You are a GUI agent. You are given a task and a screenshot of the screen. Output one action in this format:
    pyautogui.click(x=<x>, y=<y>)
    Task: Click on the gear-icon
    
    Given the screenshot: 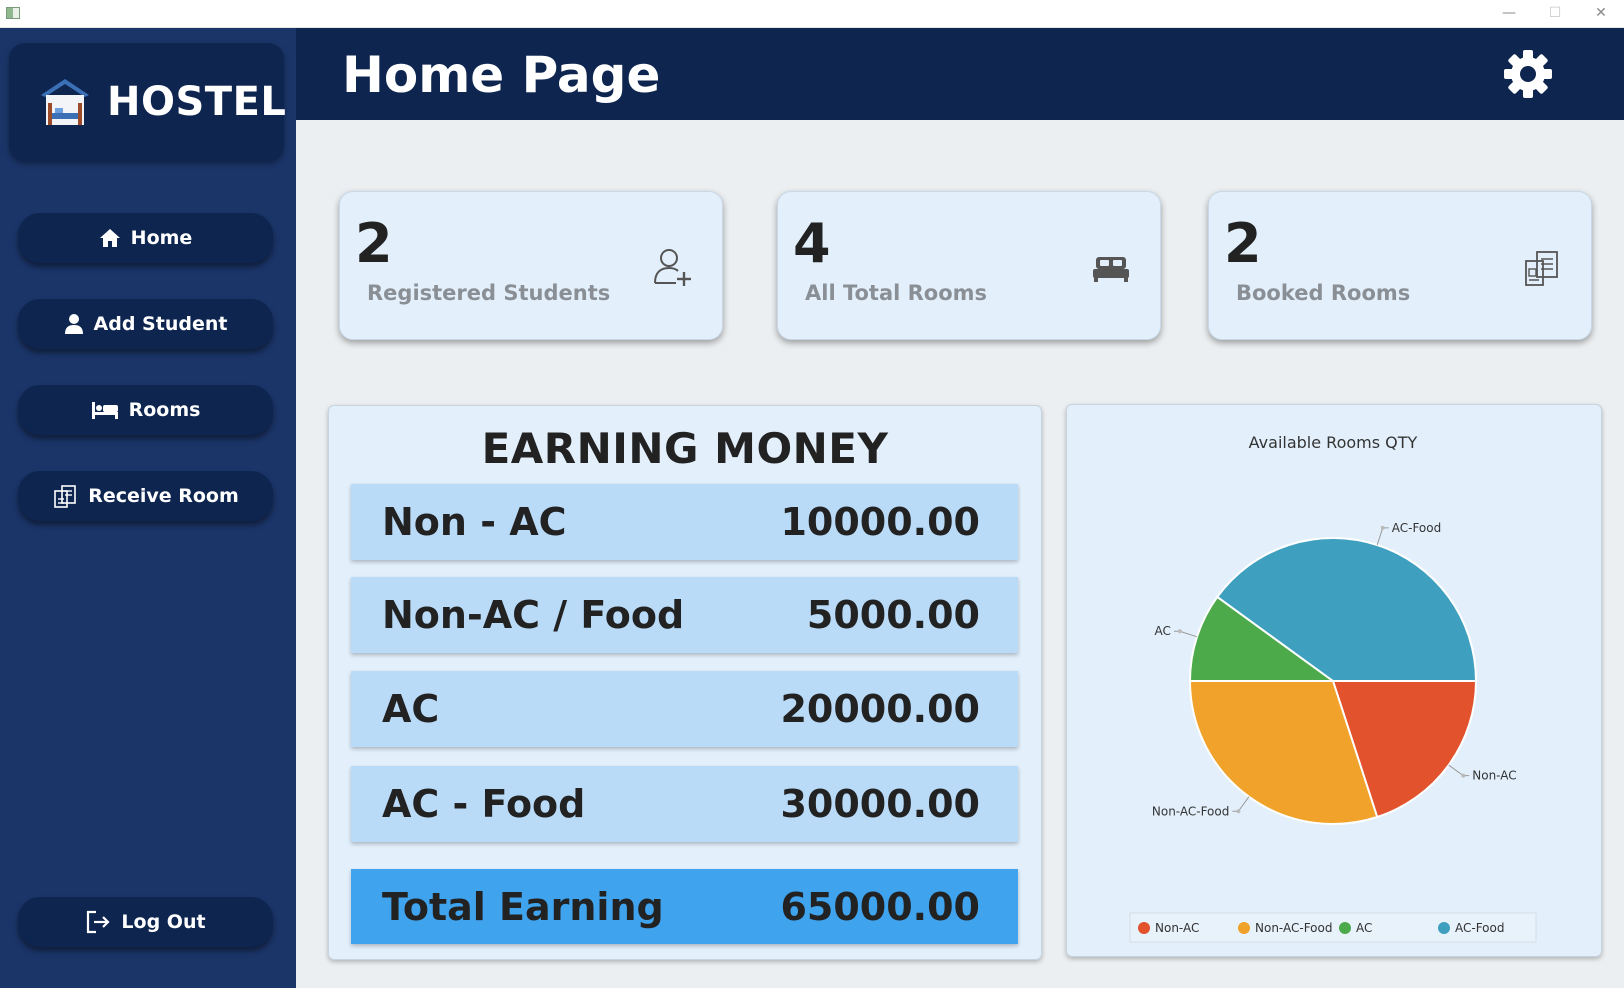 What is the action you would take?
    pyautogui.click(x=1528, y=74)
    